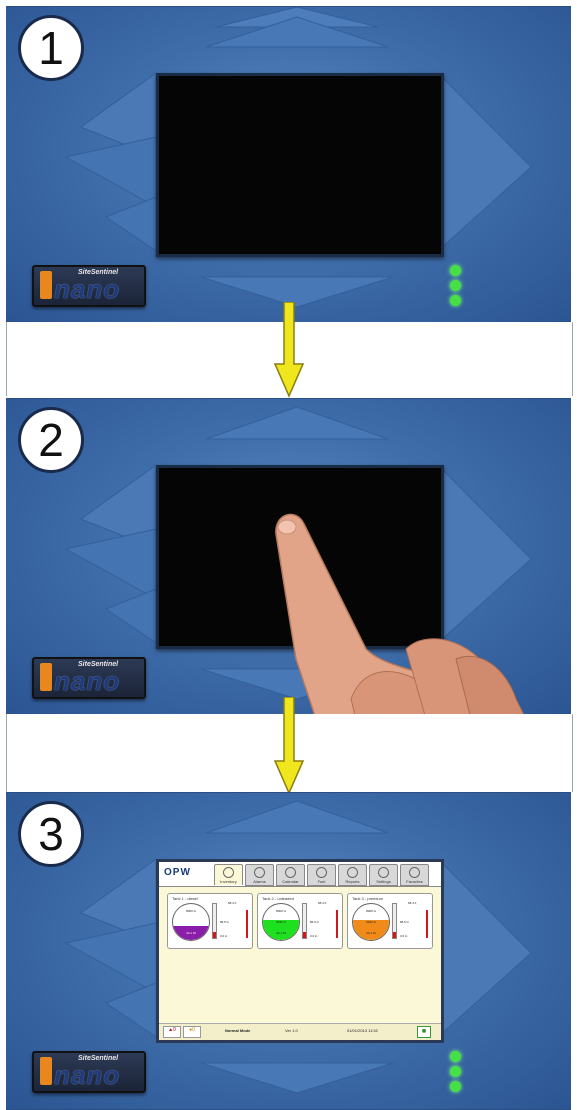 The image size is (577, 1110). Describe the element at coordinates (362, 1030) in the screenshot. I see `datetime-label: 01/01/2013 11:52` at that location.